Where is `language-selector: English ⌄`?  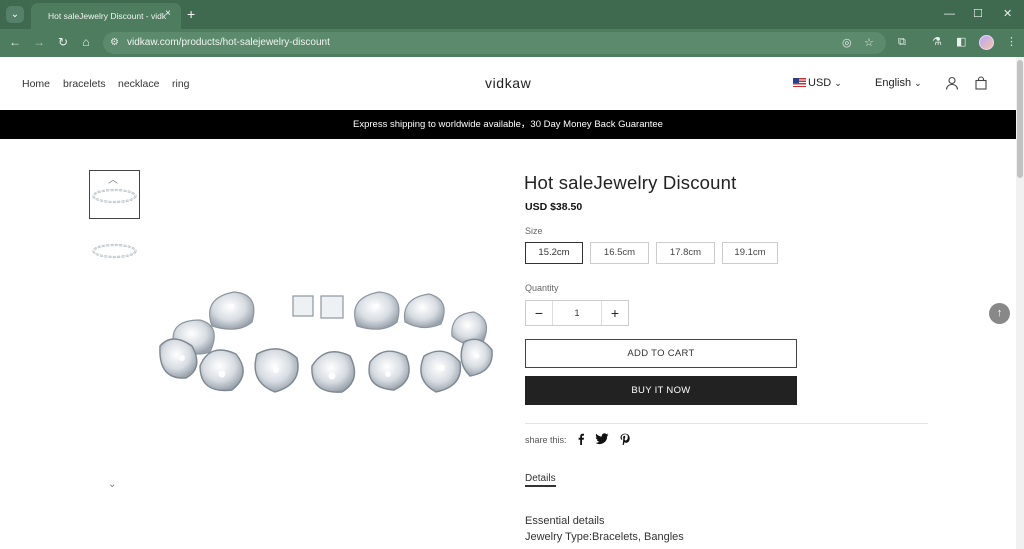
language-selector: English ⌄ is located at coordinates (898, 83).